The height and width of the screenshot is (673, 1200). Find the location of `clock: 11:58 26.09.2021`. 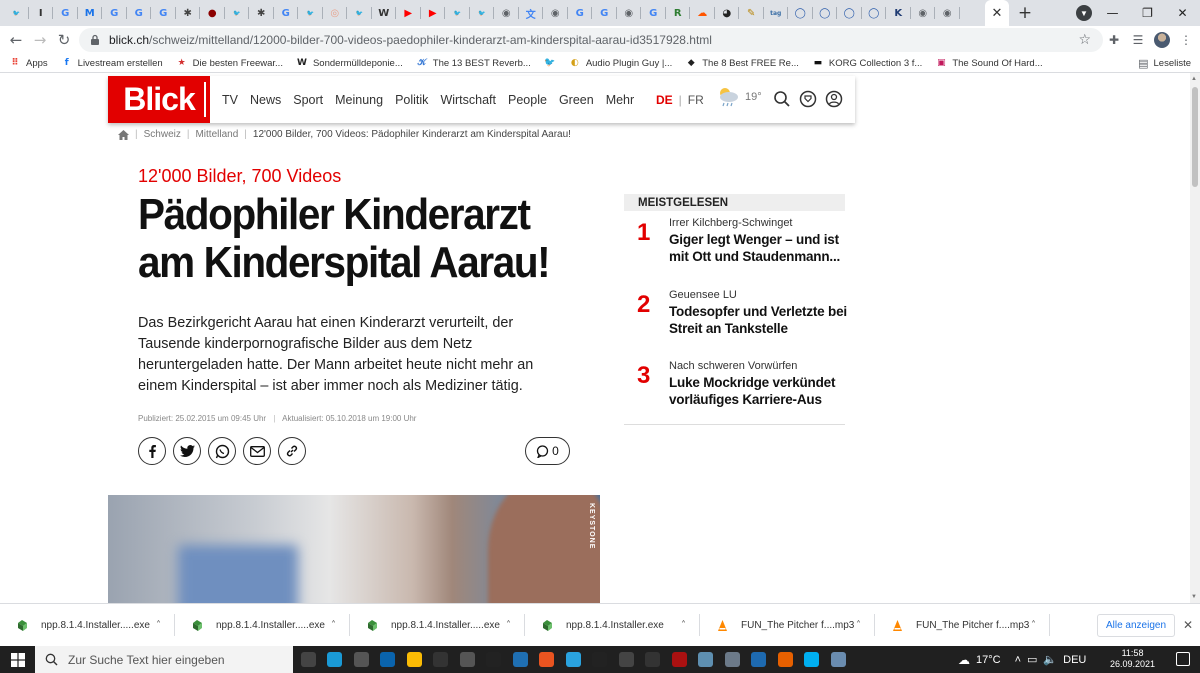

clock: 11:58 26.09.2021 is located at coordinates (1132, 659).